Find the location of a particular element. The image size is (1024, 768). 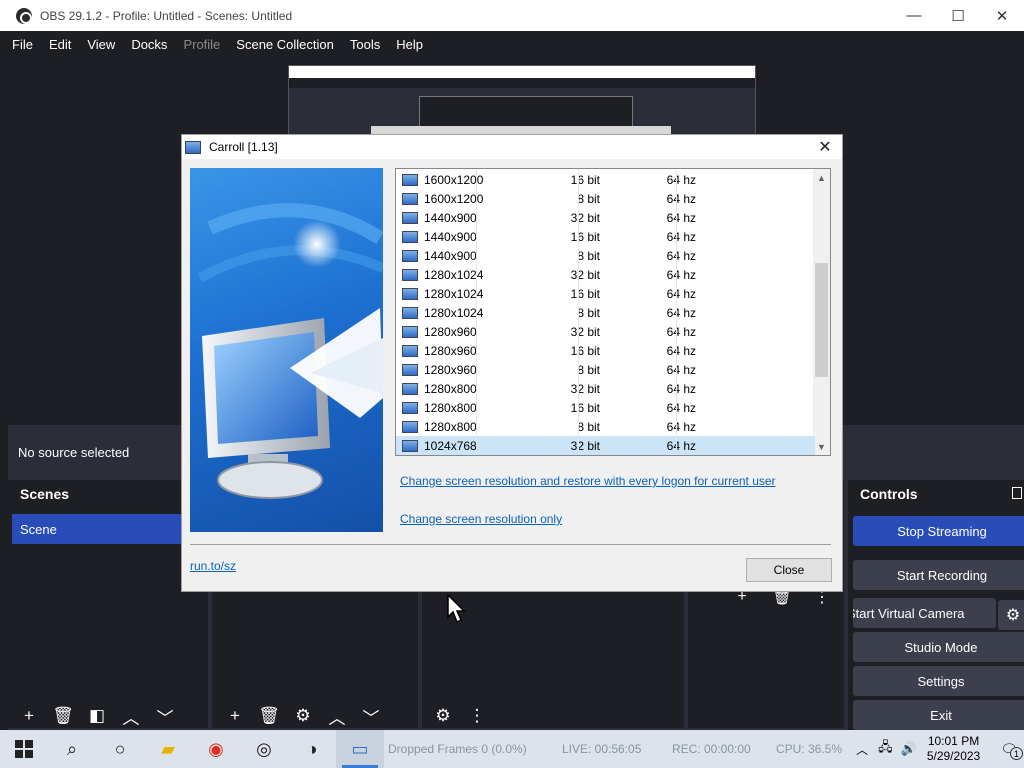

menu-view: View is located at coordinates (101, 44).